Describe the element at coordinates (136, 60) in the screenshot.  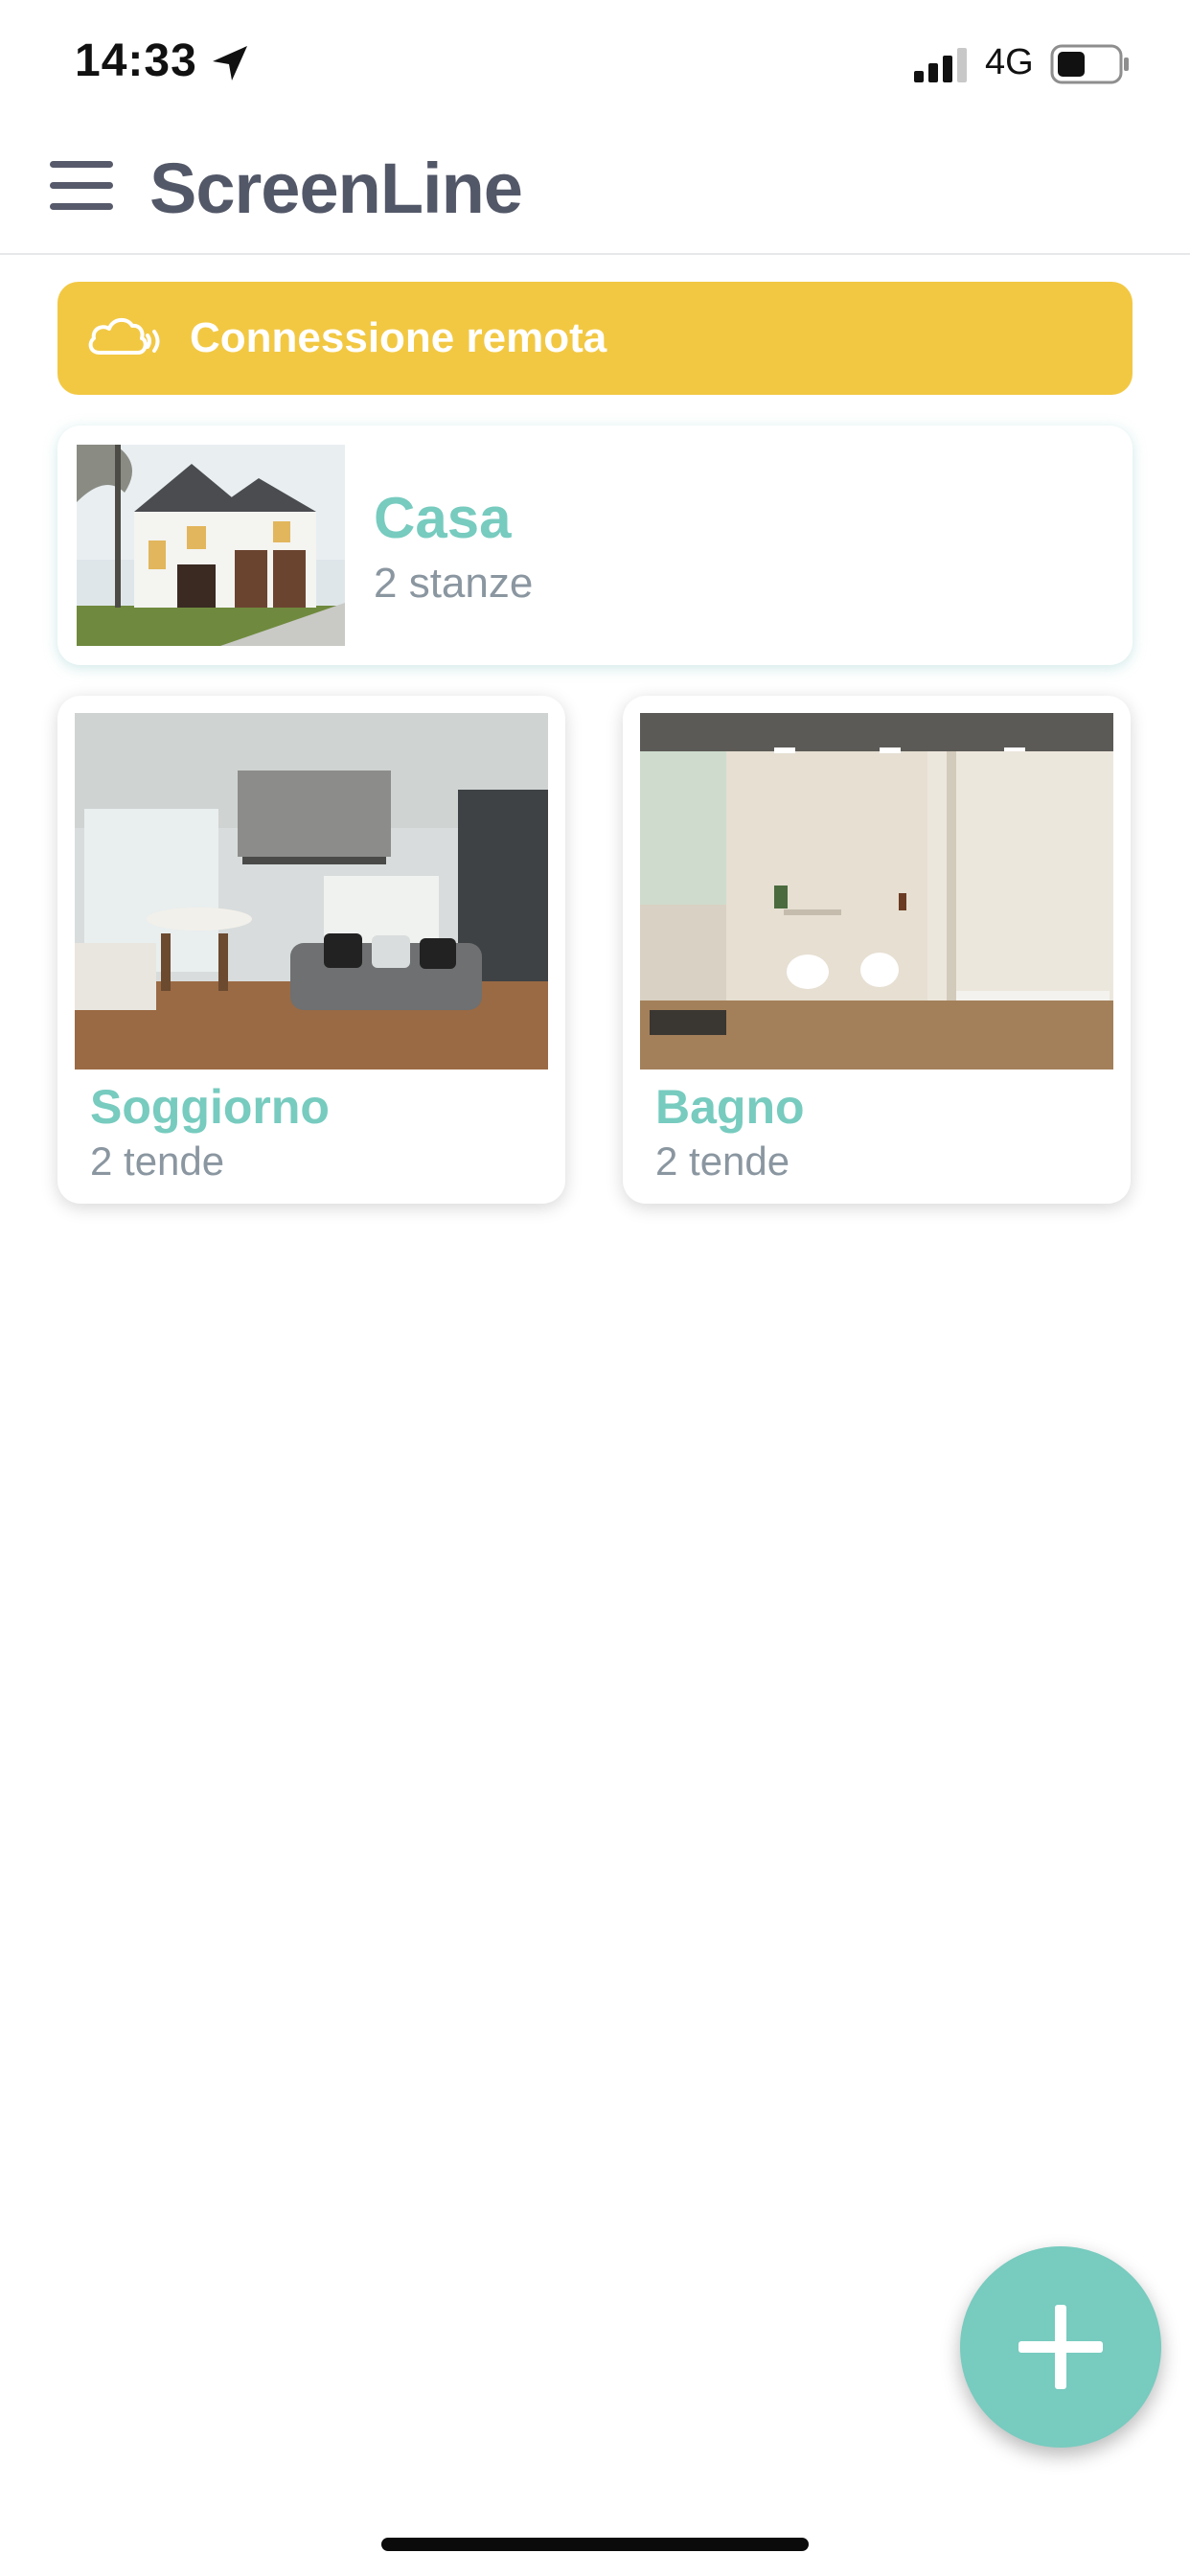
I see `status-time: 14:33` at that location.